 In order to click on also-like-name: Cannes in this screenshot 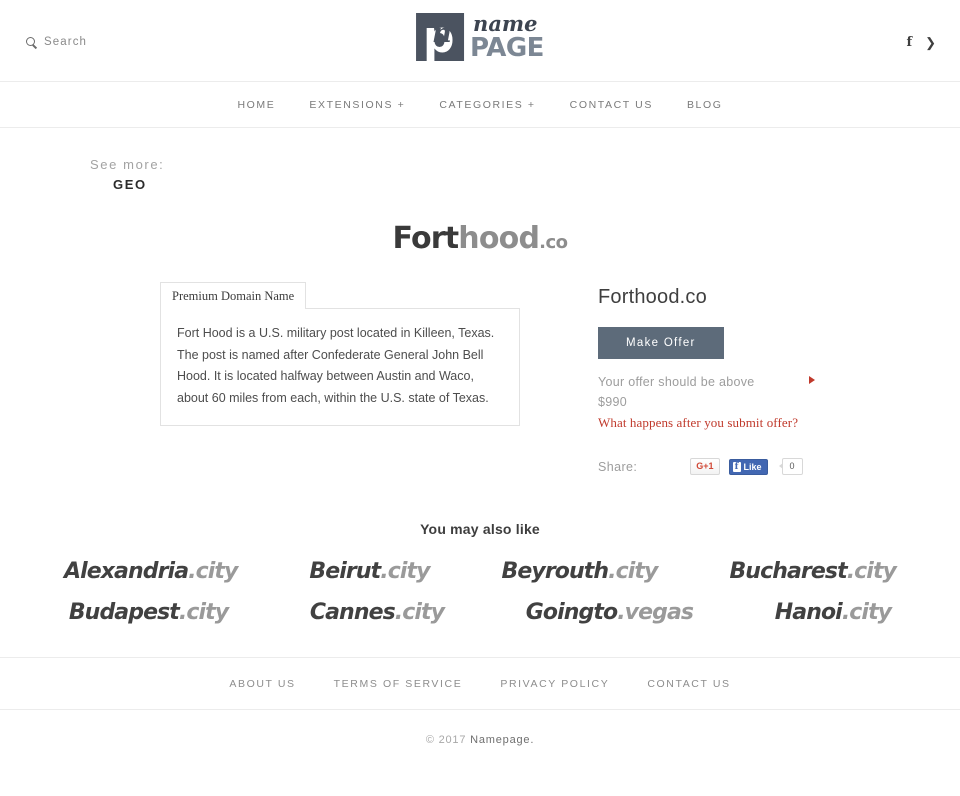, I will do `click(352, 613)`.